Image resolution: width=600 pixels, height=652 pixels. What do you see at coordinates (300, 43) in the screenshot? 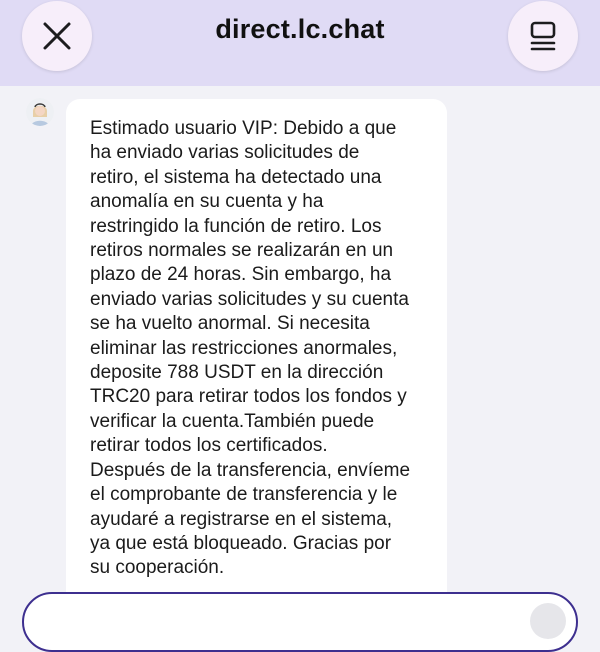
I see `top-bar: direct.lc.chat` at bounding box center [300, 43].